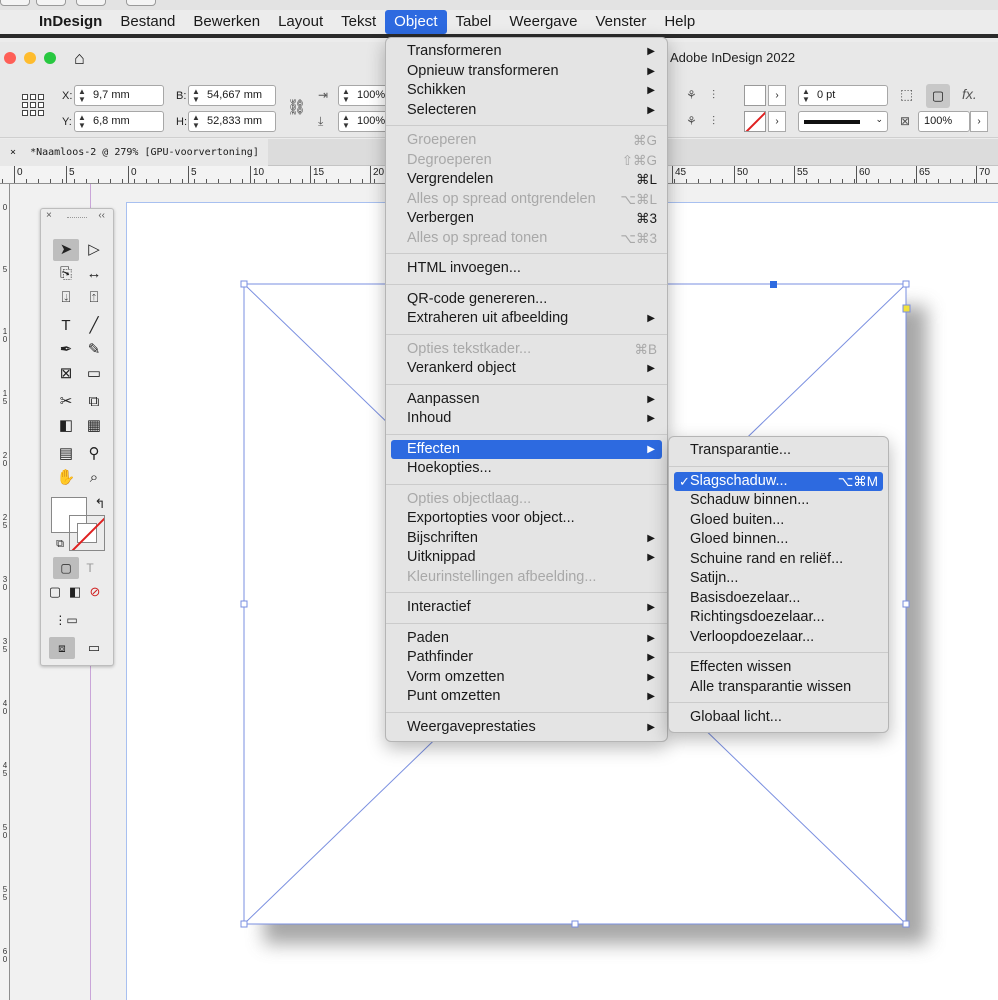  What do you see at coordinates (55, 592) in the screenshot?
I see `apply-color-icon: ▢` at bounding box center [55, 592].